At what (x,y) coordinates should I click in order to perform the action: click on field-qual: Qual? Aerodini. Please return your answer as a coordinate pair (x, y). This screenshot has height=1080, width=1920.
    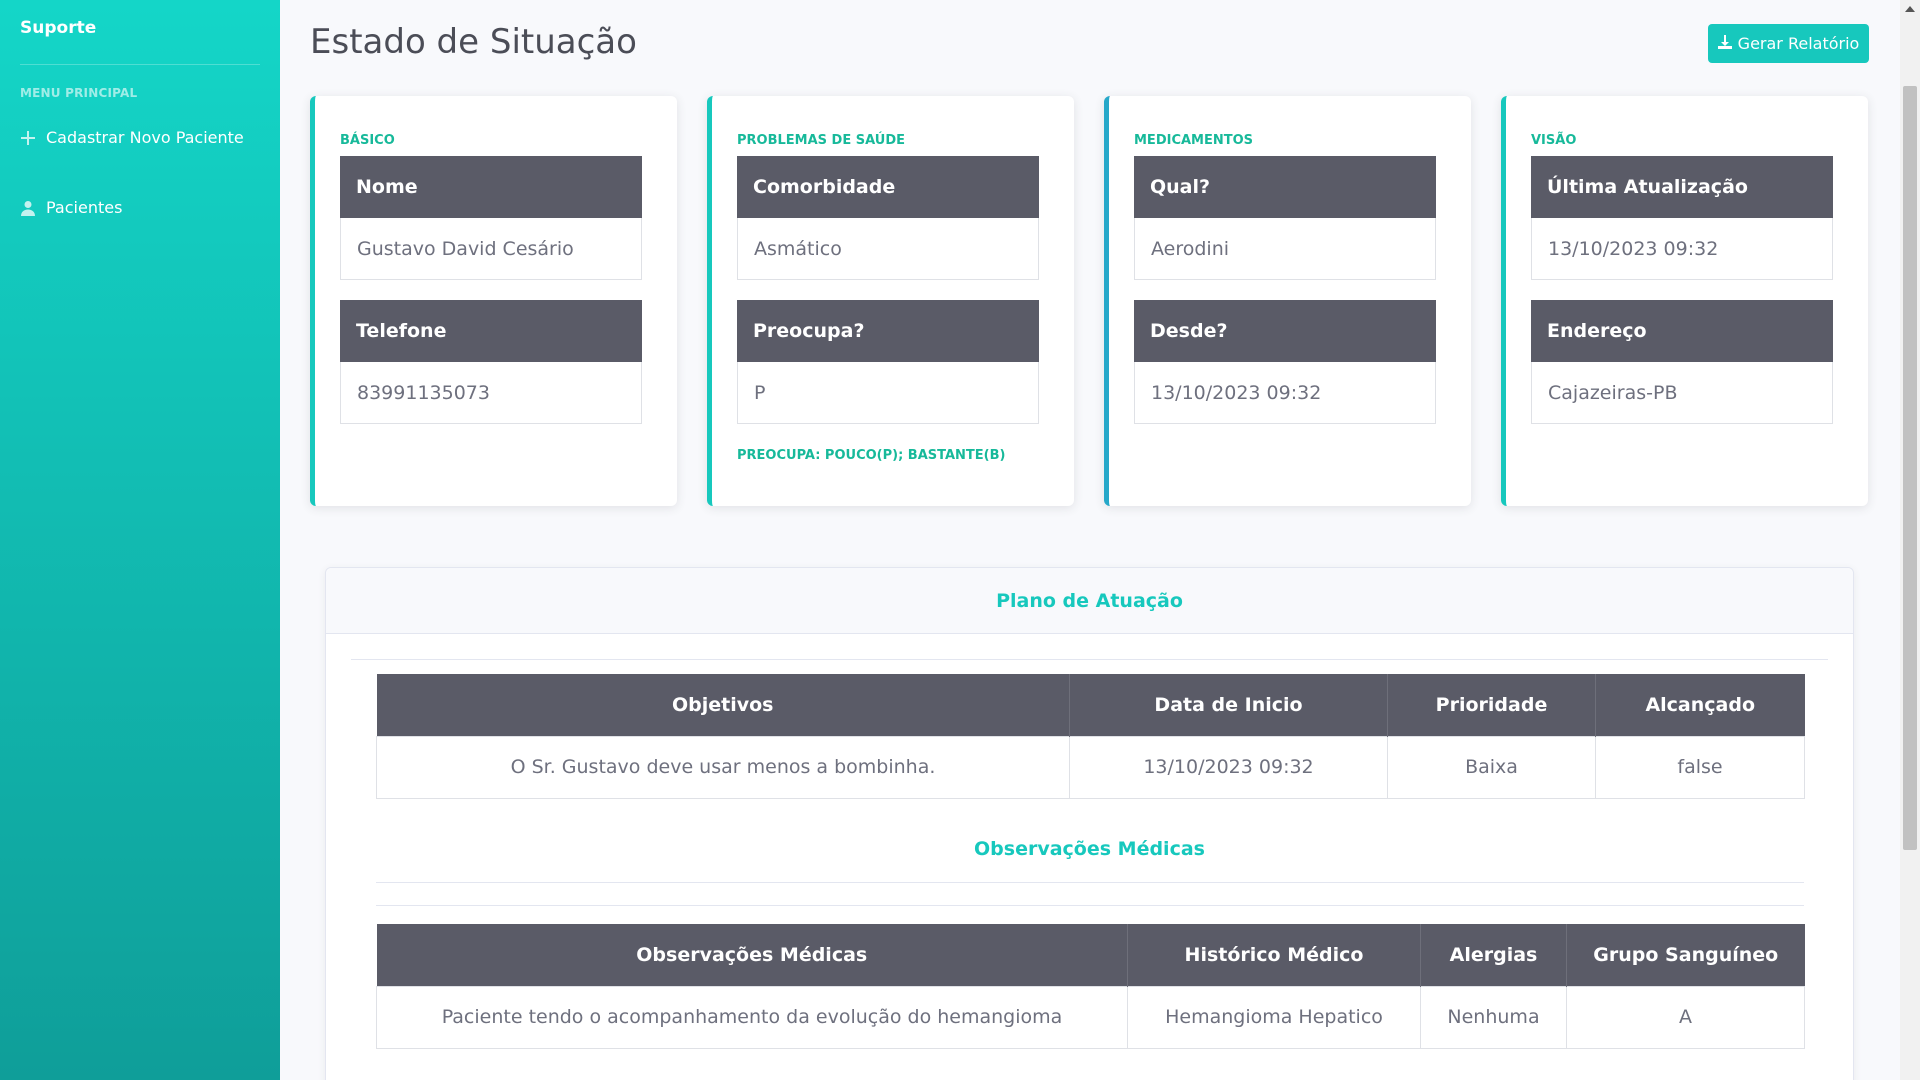
    Looking at the image, I should click on (1285, 218).